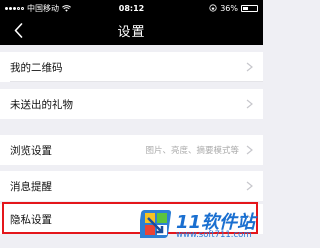 This screenshot has height=248, width=320. What do you see at coordinates (213, 8) in the screenshot?
I see `lock-rotation-icon` at bounding box center [213, 8].